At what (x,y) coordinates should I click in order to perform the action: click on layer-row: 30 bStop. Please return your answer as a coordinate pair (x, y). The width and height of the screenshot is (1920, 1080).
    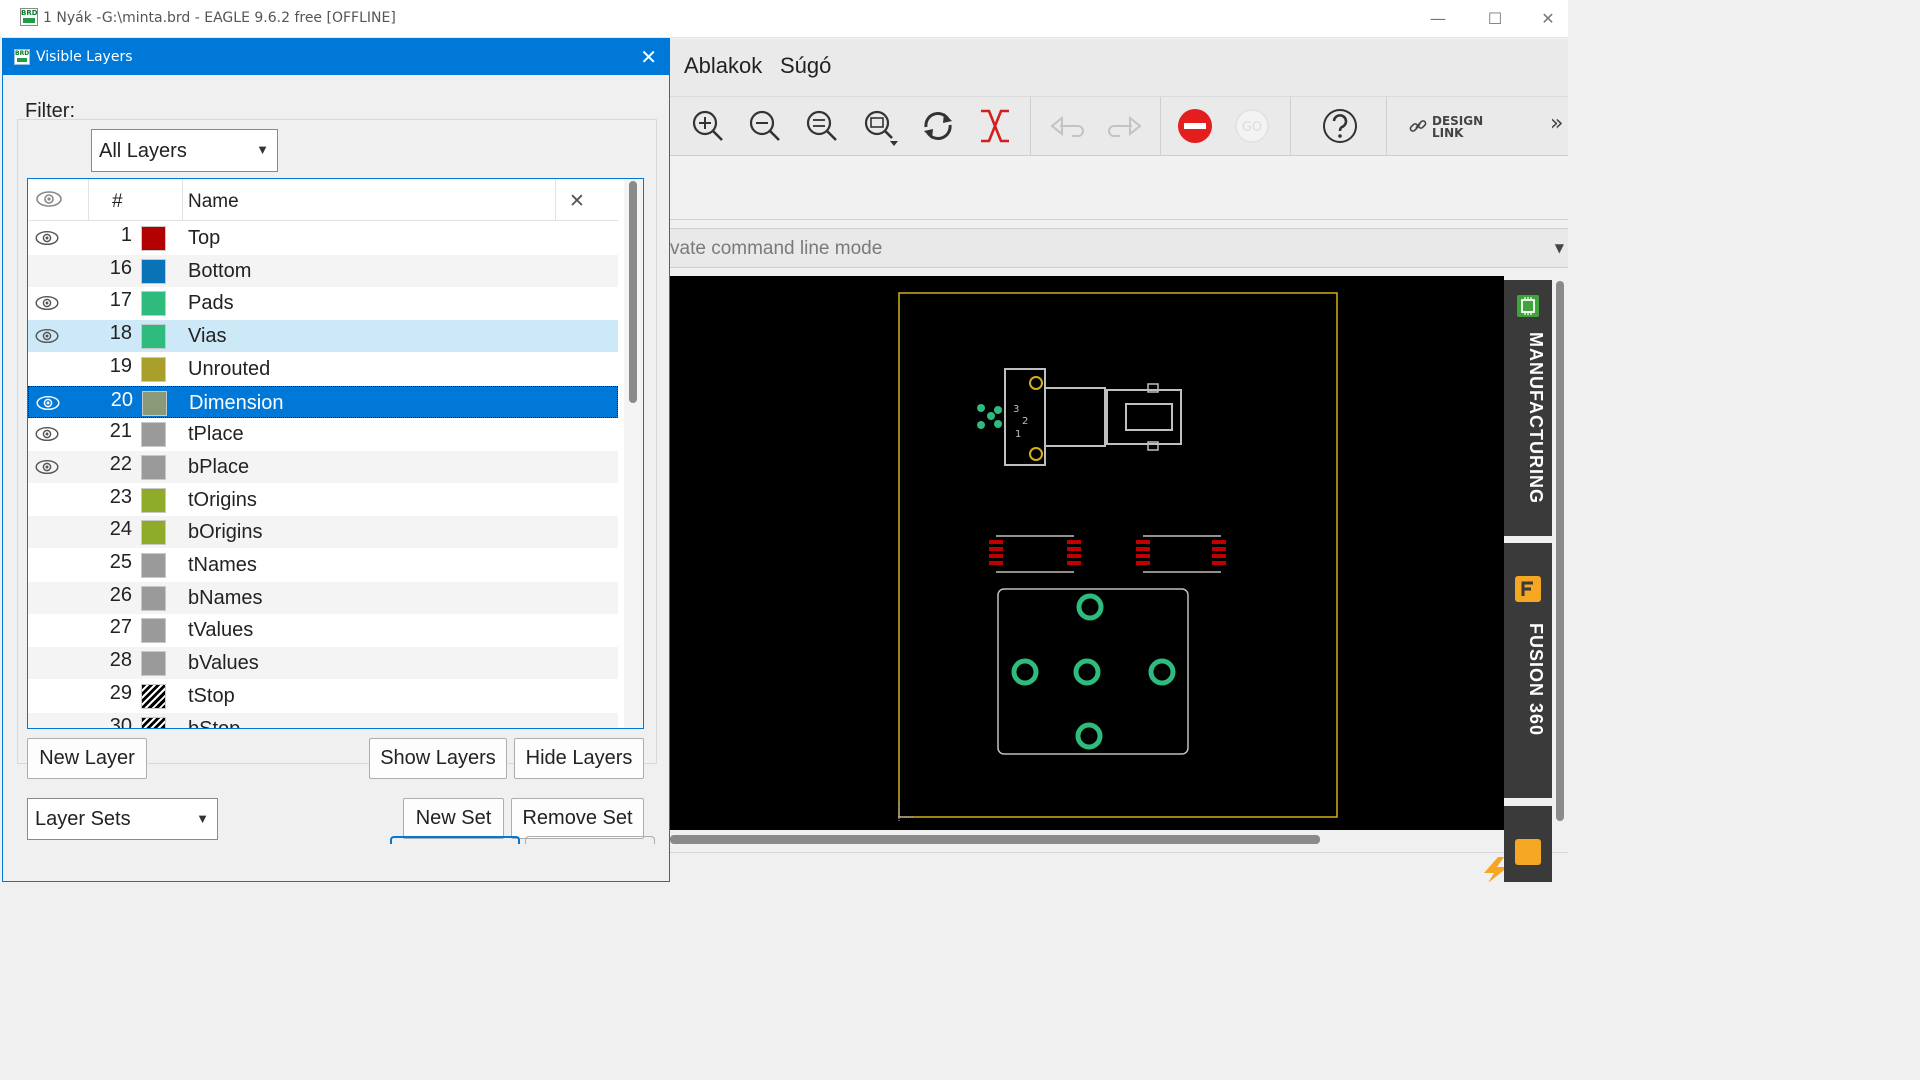
    Looking at the image, I should click on (323, 720).